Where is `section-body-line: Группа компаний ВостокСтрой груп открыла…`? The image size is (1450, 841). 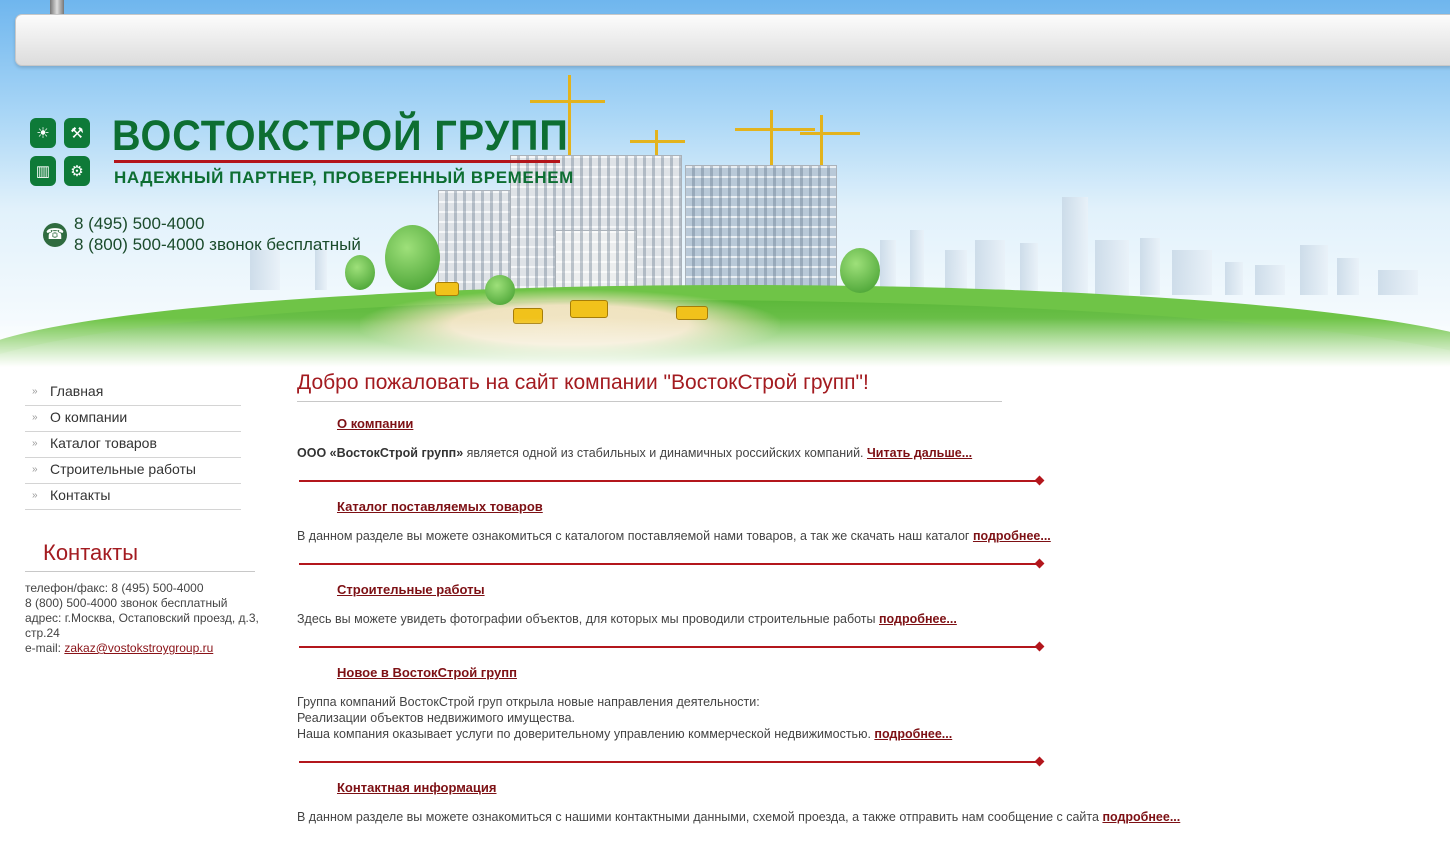 section-body-line: Группа компаний ВостокСтрой груп открыла… is located at coordinates (528, 702).